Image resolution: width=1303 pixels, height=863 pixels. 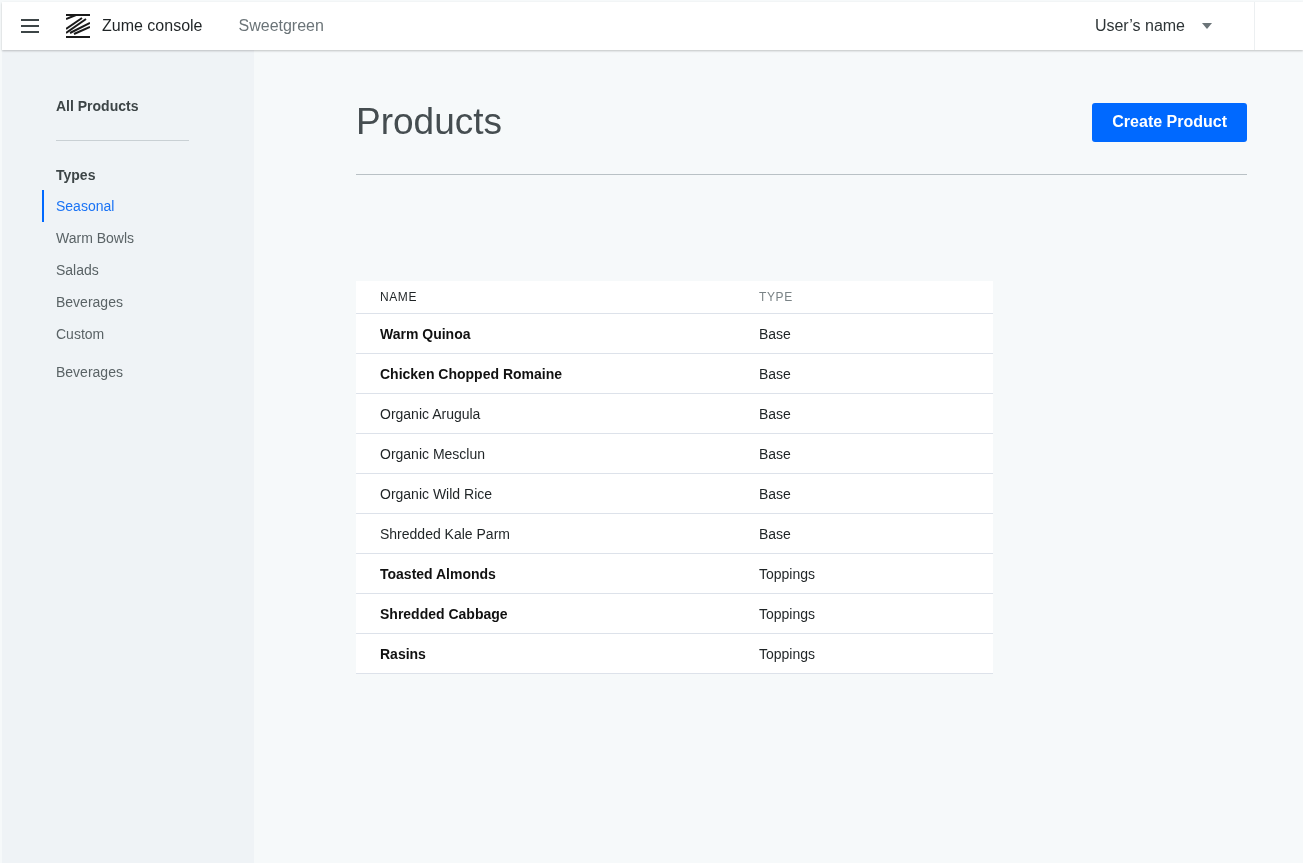 What do you see at coordinates (557, 453) in the screenshot?
I see `table-cell: Organic Mesclun` at bounding box center [557, 453].